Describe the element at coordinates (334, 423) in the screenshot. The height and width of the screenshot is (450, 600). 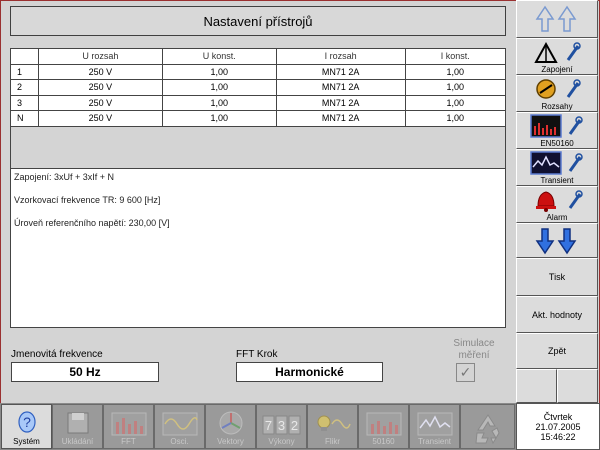
I see `flicker-bulb-icon` at that location.